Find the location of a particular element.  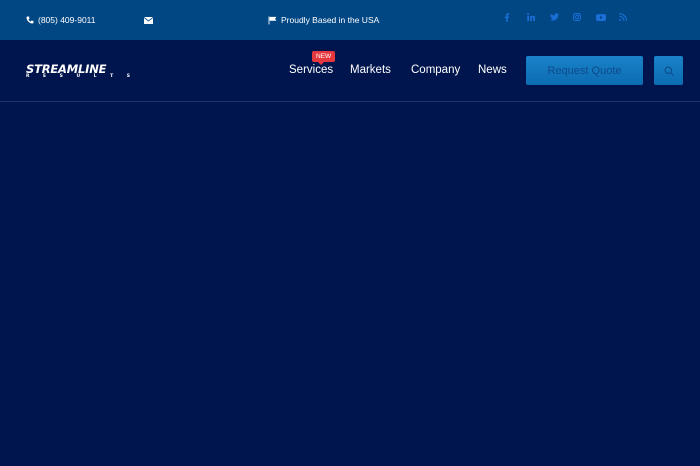

twitter-link is located at coordinates (561, 17).